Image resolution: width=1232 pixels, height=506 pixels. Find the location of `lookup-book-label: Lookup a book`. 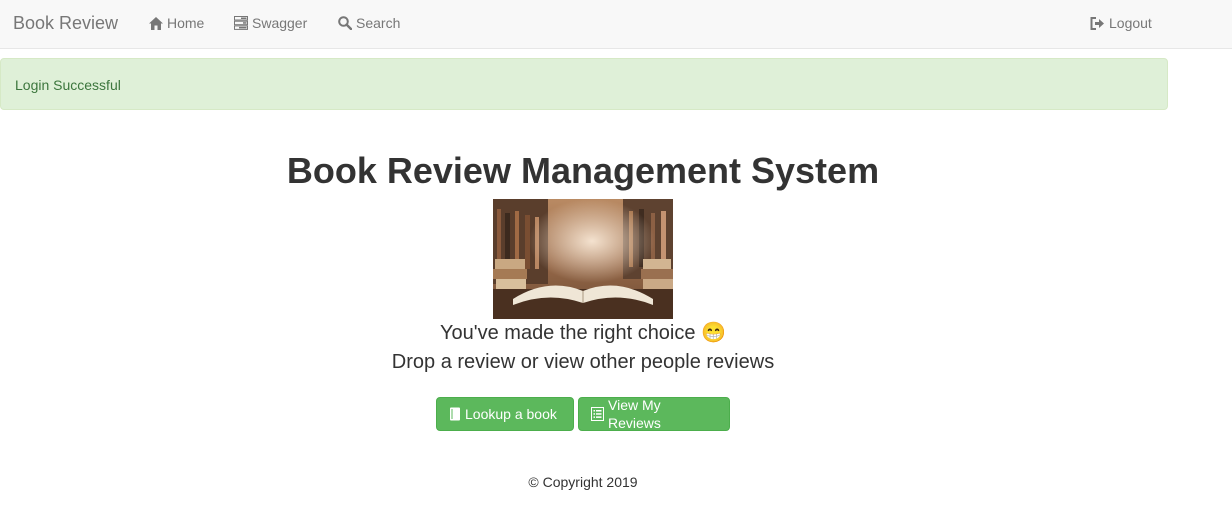

lookup-book-label: Lookup a book is located at coordinates (511, 414).